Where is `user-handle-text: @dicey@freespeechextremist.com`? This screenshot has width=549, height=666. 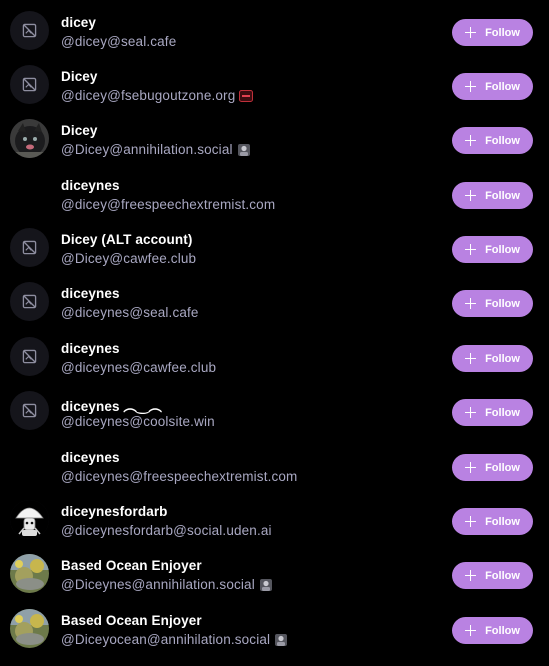 user-handle-text: @dicey@freespeechextremist.com is located at coordinates (168, 204).